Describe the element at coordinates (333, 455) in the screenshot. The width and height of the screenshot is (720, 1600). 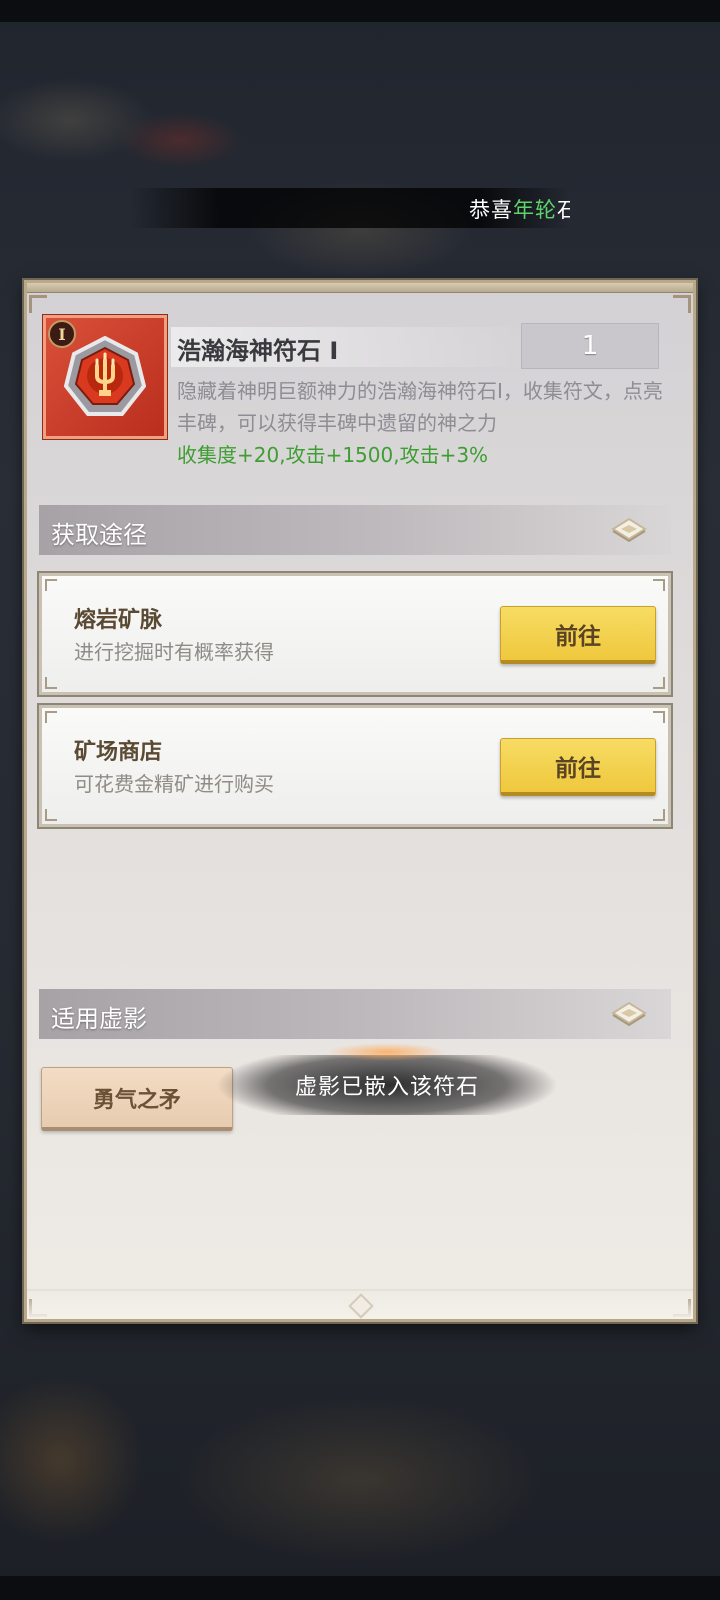
I see `item-stats: 收集度+20,攻击+1500,攻击+3%` at that location.